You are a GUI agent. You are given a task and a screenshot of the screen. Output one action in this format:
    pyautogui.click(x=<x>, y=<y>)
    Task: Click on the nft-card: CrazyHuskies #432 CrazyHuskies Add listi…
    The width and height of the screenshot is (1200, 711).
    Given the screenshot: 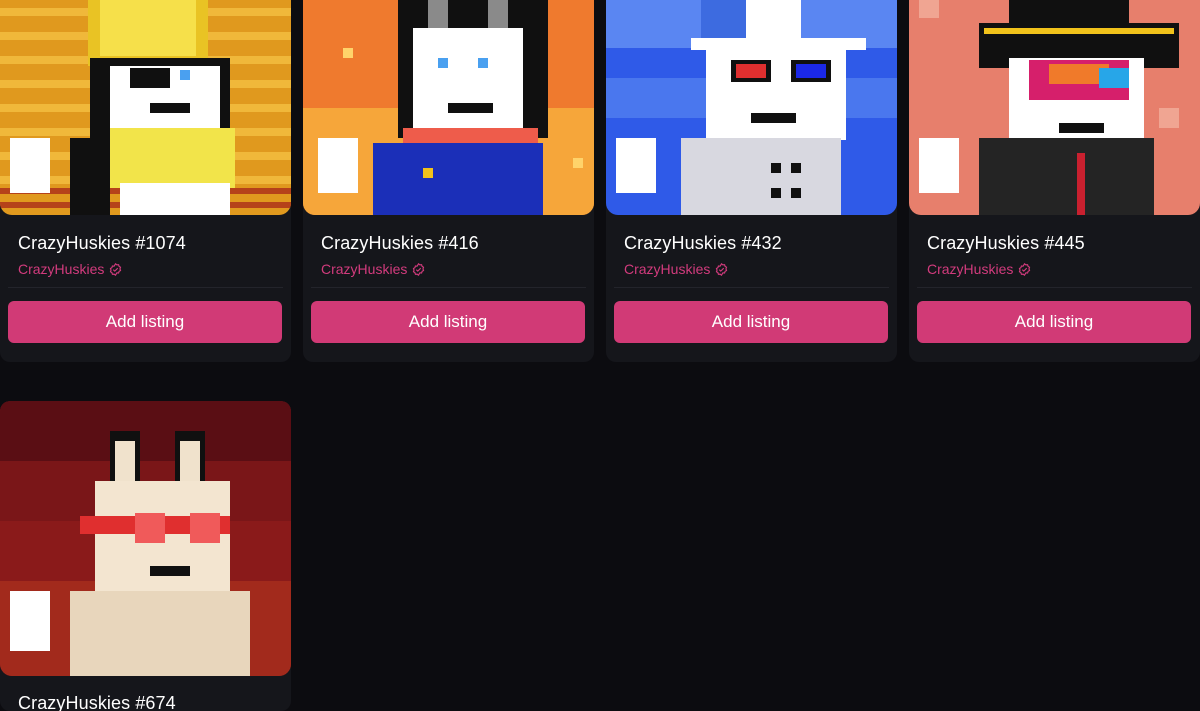 What is the action you would take?
    pyautogui.click(x=751, y=181)
    